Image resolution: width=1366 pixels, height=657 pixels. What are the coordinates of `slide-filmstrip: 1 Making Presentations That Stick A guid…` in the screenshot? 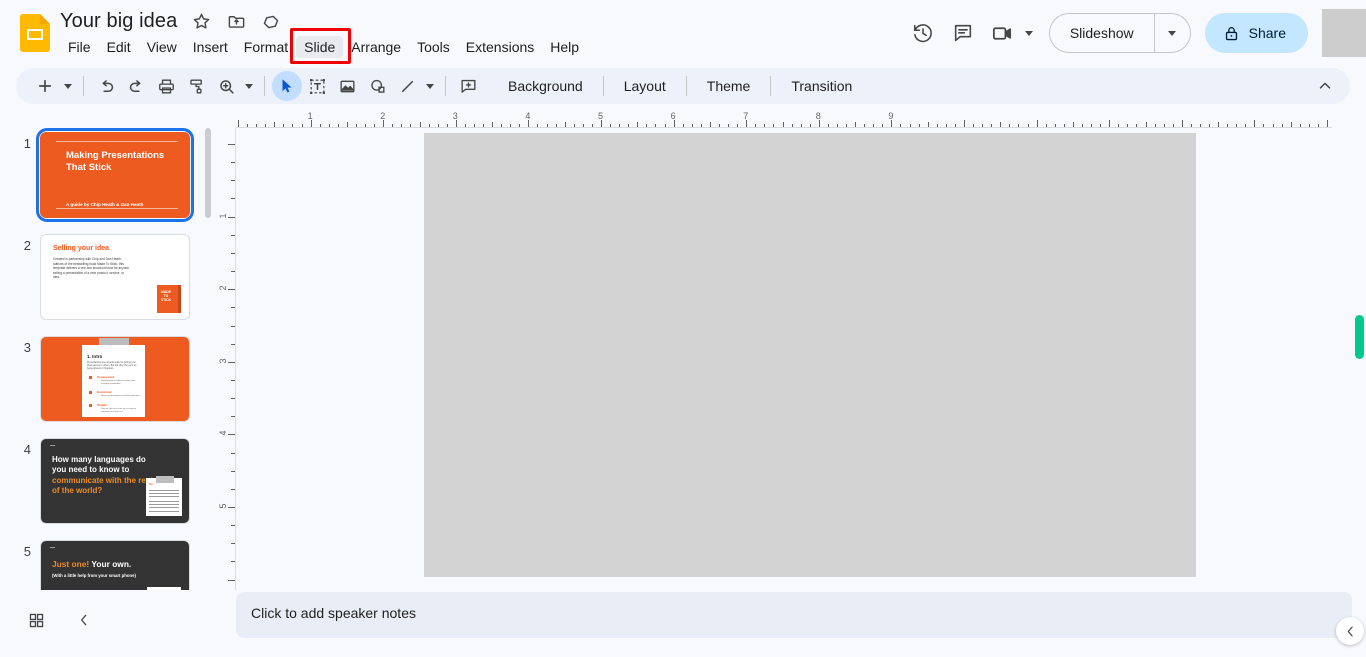 It's located at (109, 350).